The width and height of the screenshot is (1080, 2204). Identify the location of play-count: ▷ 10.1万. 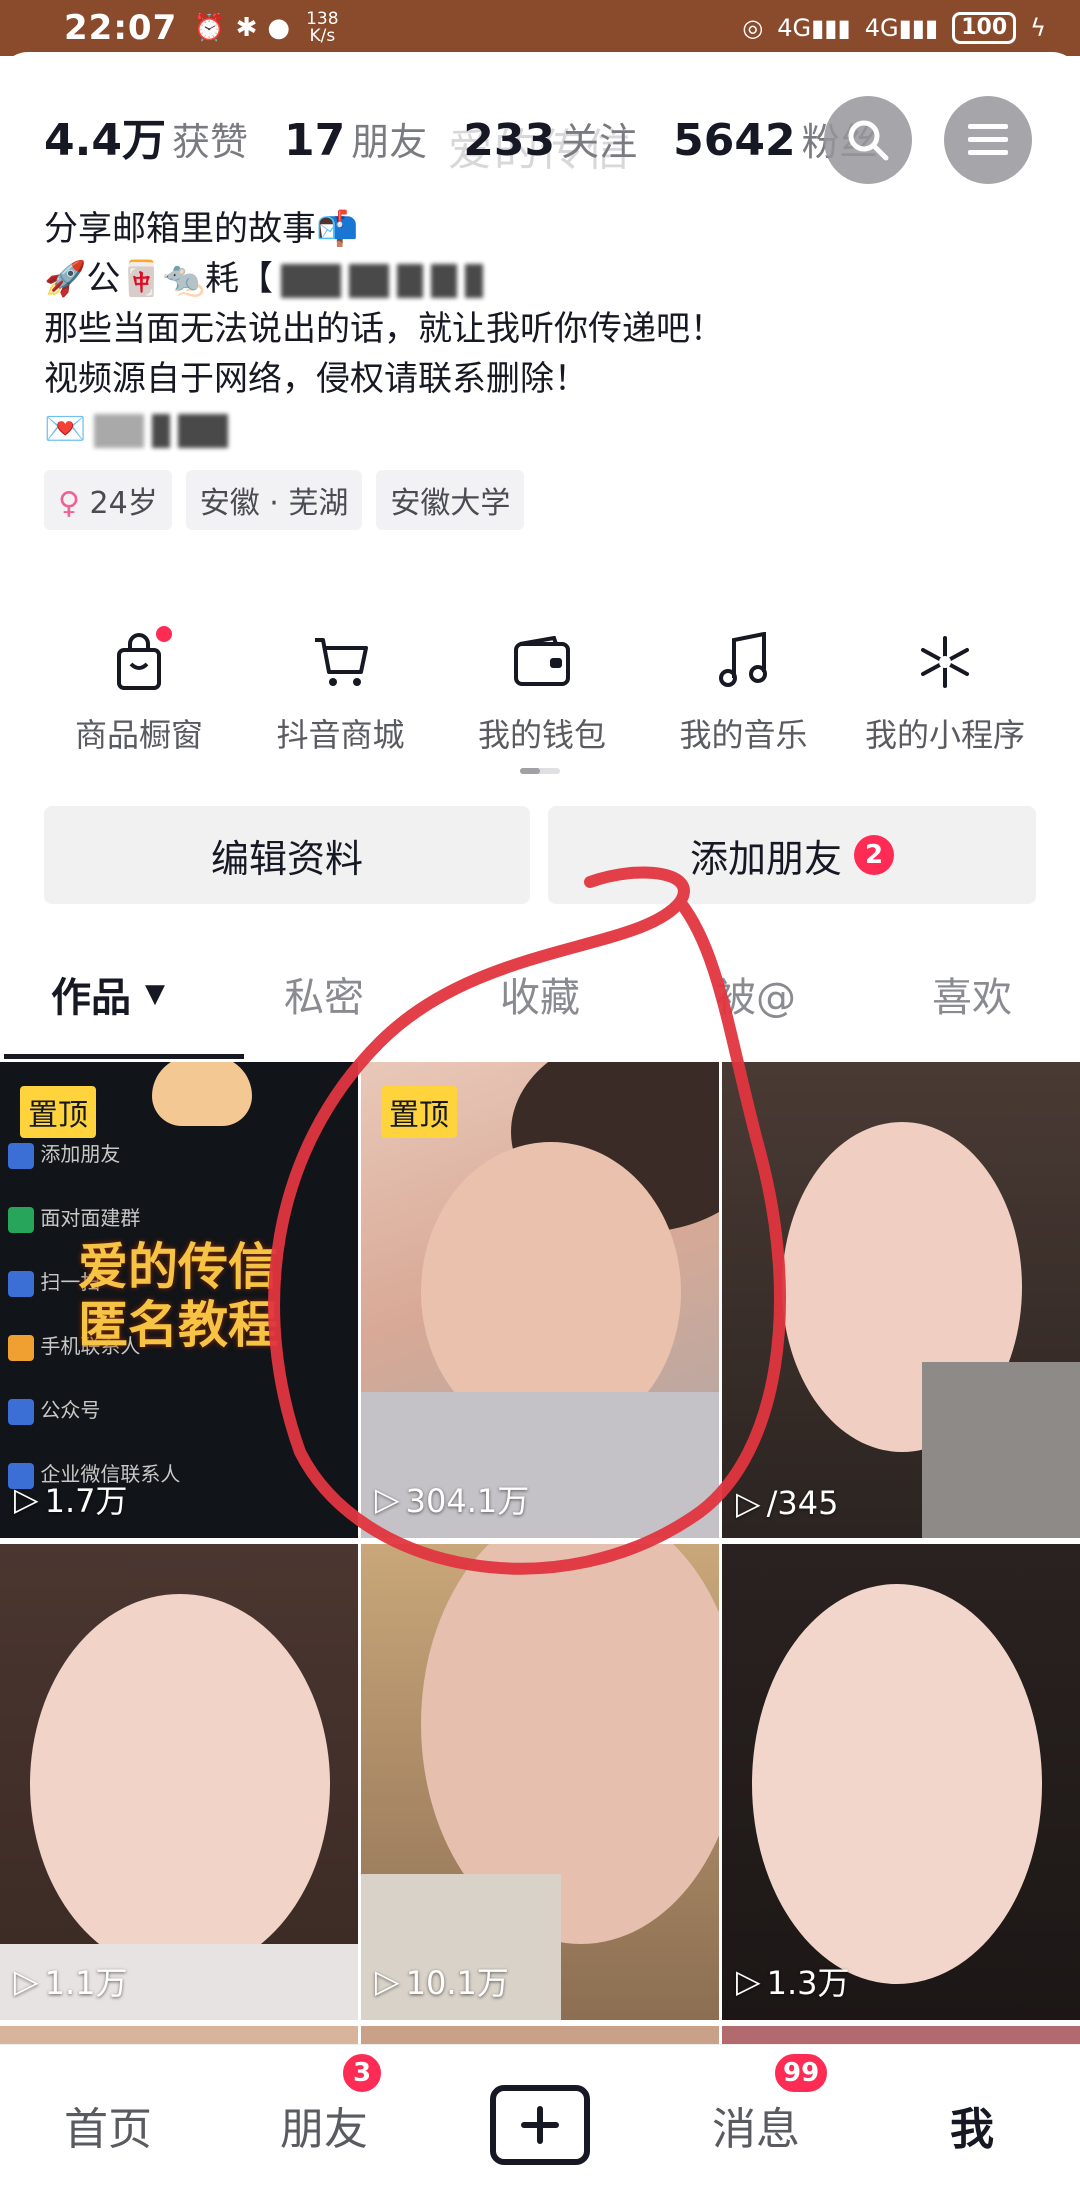
(442, 1982).